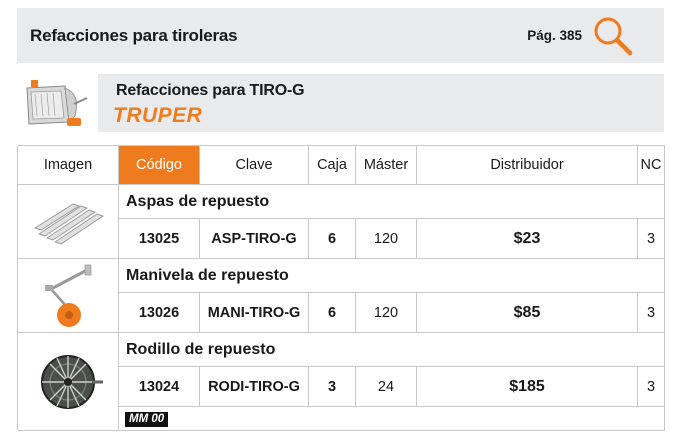 The image size is (674, 438). I want to click on part-code: 13024, so click(159, 386).